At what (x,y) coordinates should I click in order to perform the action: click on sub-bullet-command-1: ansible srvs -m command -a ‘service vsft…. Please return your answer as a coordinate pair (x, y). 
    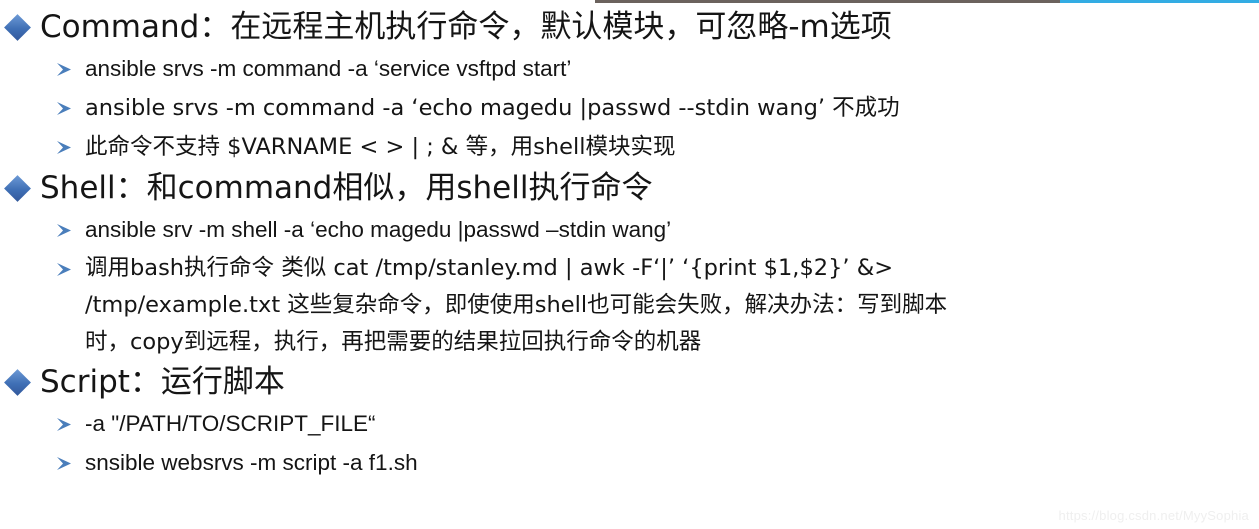
    Looking at the image, I should click on (629, 69).